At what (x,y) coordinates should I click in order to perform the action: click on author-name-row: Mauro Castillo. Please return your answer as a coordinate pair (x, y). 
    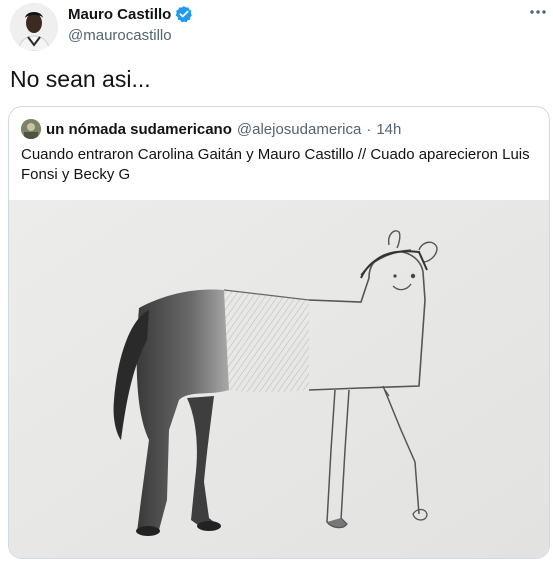
    Looking at the image, I should click on (130, 14).